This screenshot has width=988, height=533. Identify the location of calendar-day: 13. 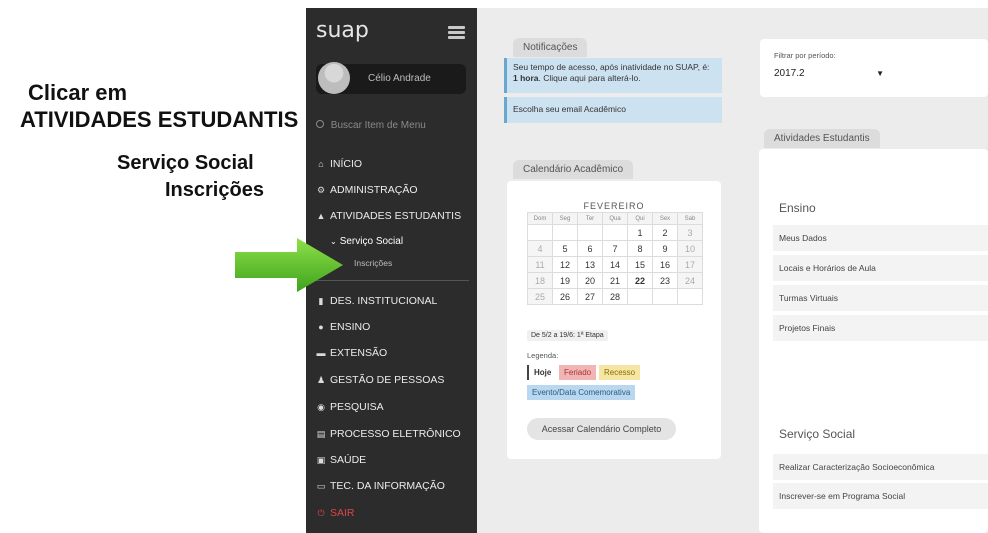
(590, 264).